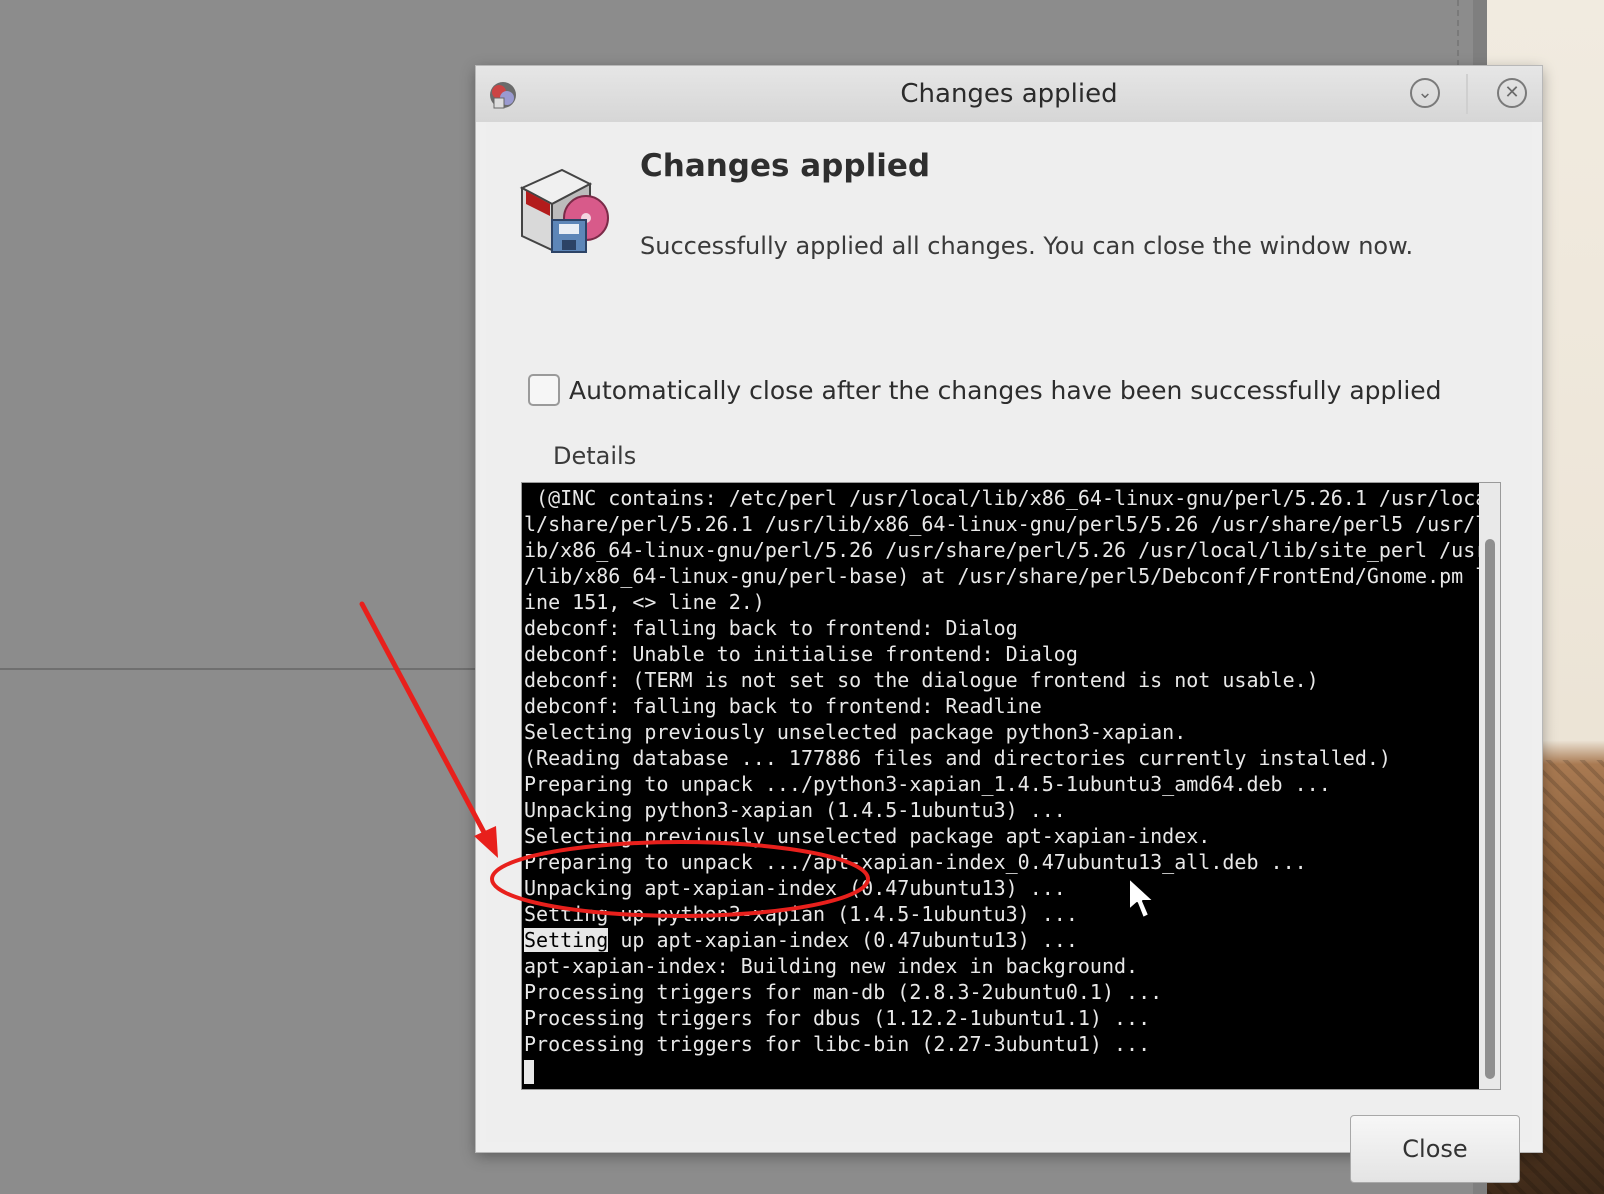 This screenshot has height=1194, width=1604. Describe the element at coordinates (1001, 1070) in the screenshot. I see `terminal-prompt-line` at that location.